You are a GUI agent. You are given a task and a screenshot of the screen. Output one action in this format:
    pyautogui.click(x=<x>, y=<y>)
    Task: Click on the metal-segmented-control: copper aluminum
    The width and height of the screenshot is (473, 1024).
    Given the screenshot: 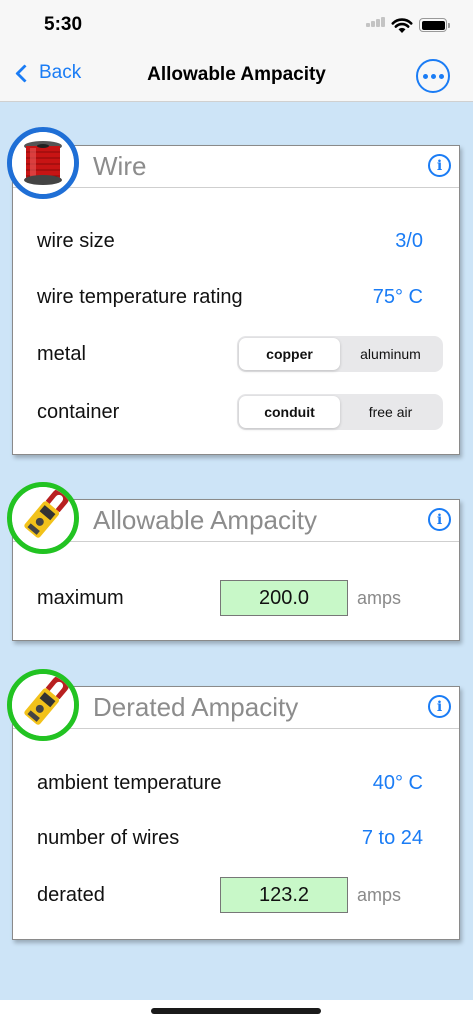 What is the action you would take?
    pyautogui.click(x=340, y=354)
    